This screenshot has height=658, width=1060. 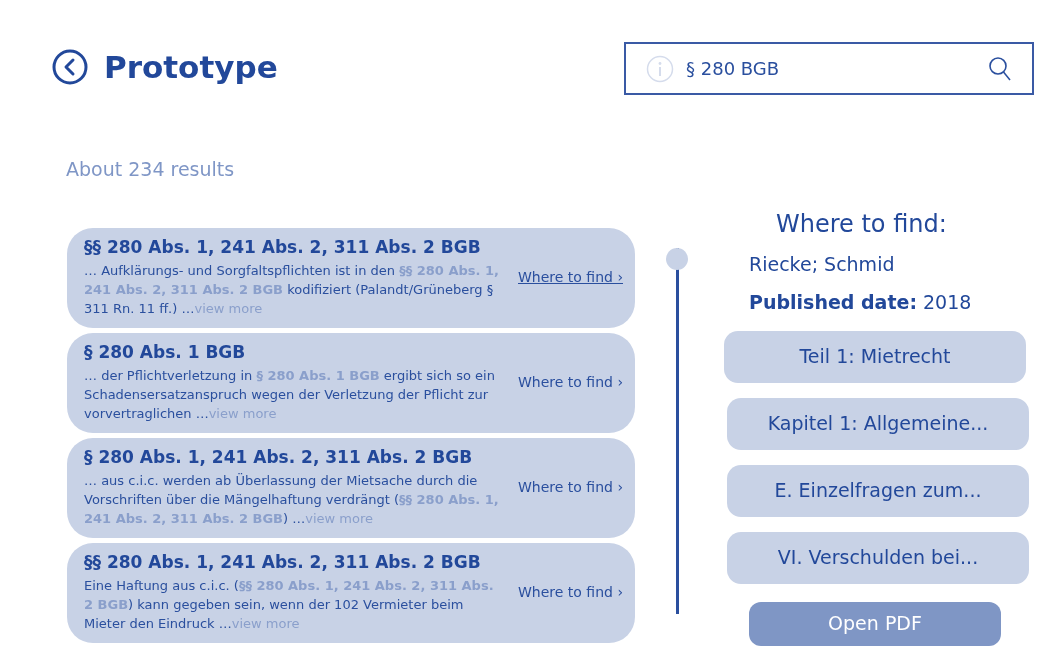 I want to click on back-icon, so click(x=70, y=67).